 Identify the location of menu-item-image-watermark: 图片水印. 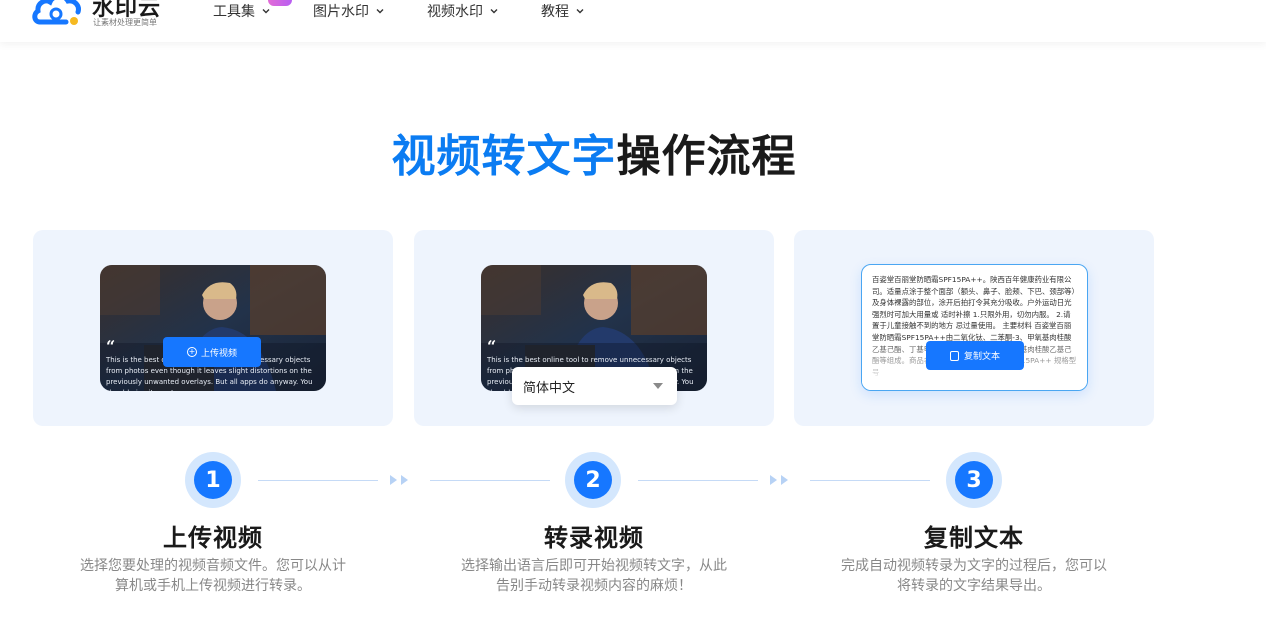
(349, 11).